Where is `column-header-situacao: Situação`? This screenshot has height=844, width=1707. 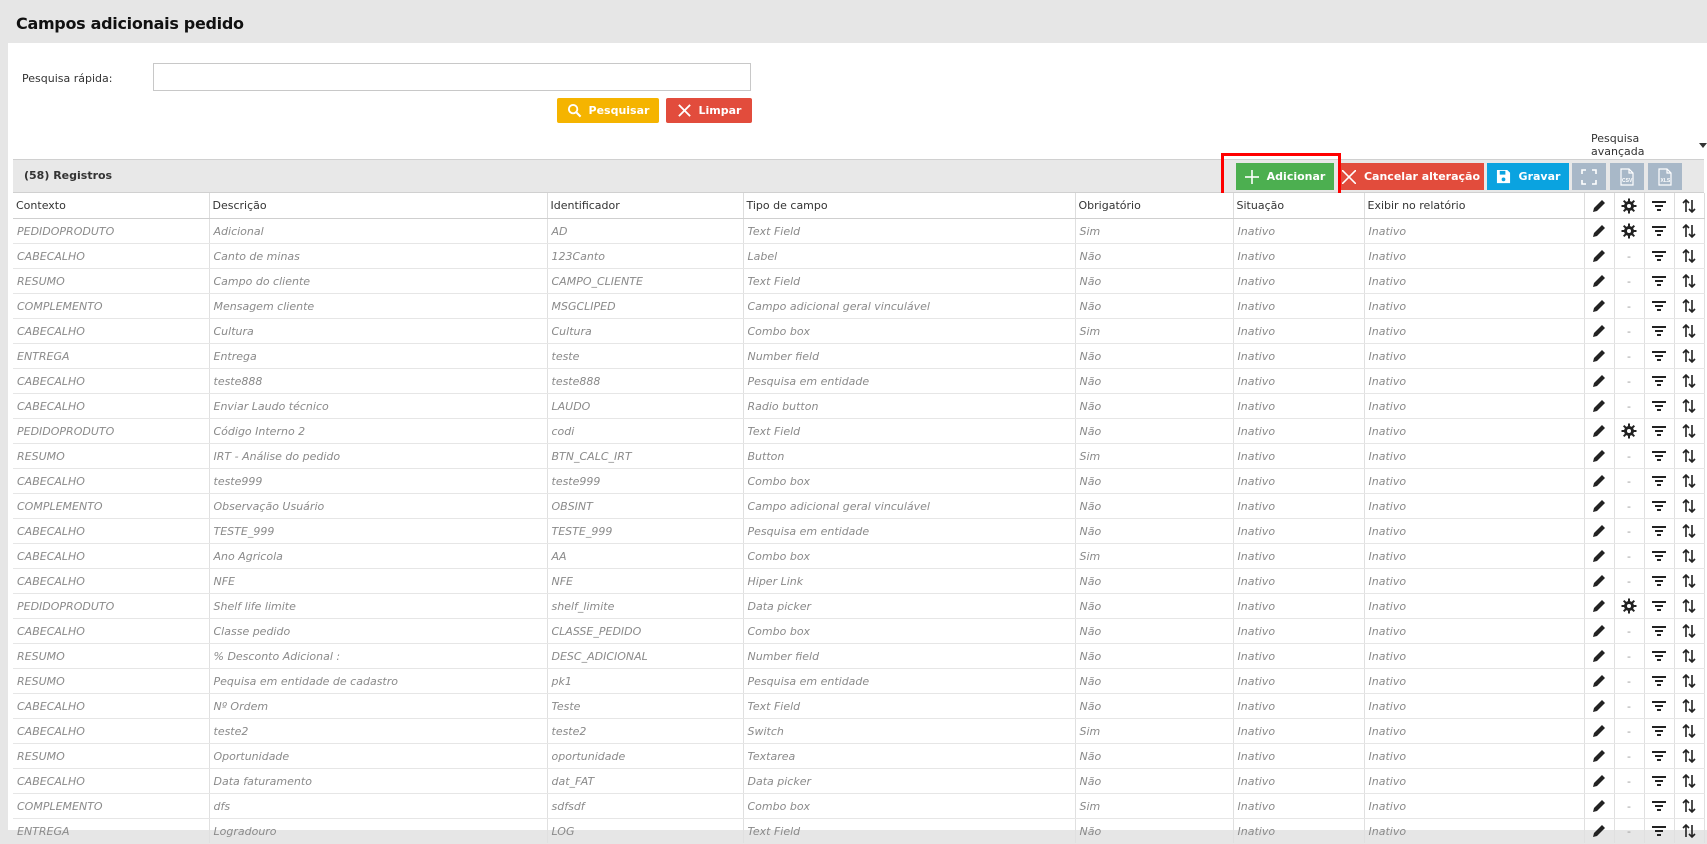 column-header-situacao: Situação is located at coordinates (1299, 206).